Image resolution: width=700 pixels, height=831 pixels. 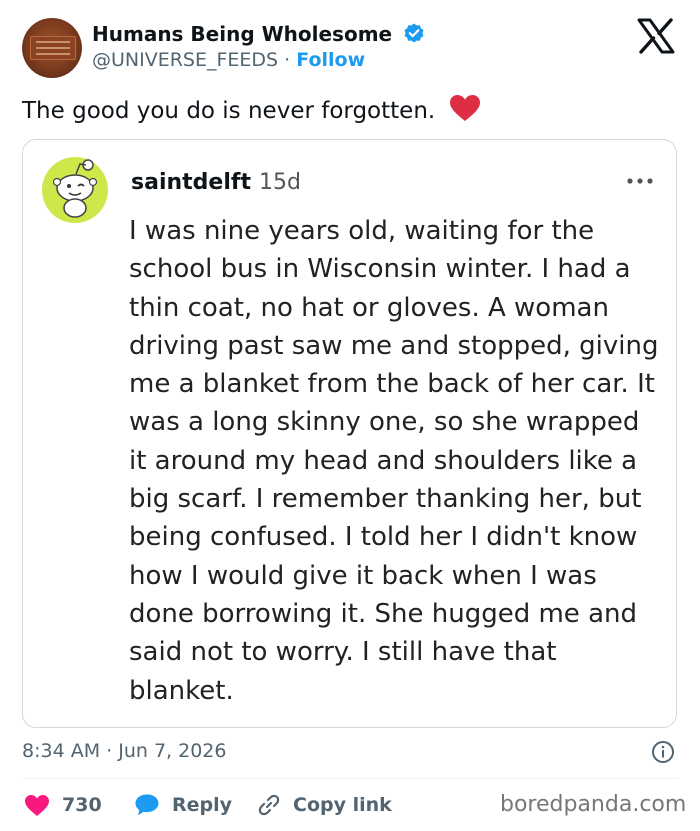 I want to click on info-icon, so click(x=663, y=752).